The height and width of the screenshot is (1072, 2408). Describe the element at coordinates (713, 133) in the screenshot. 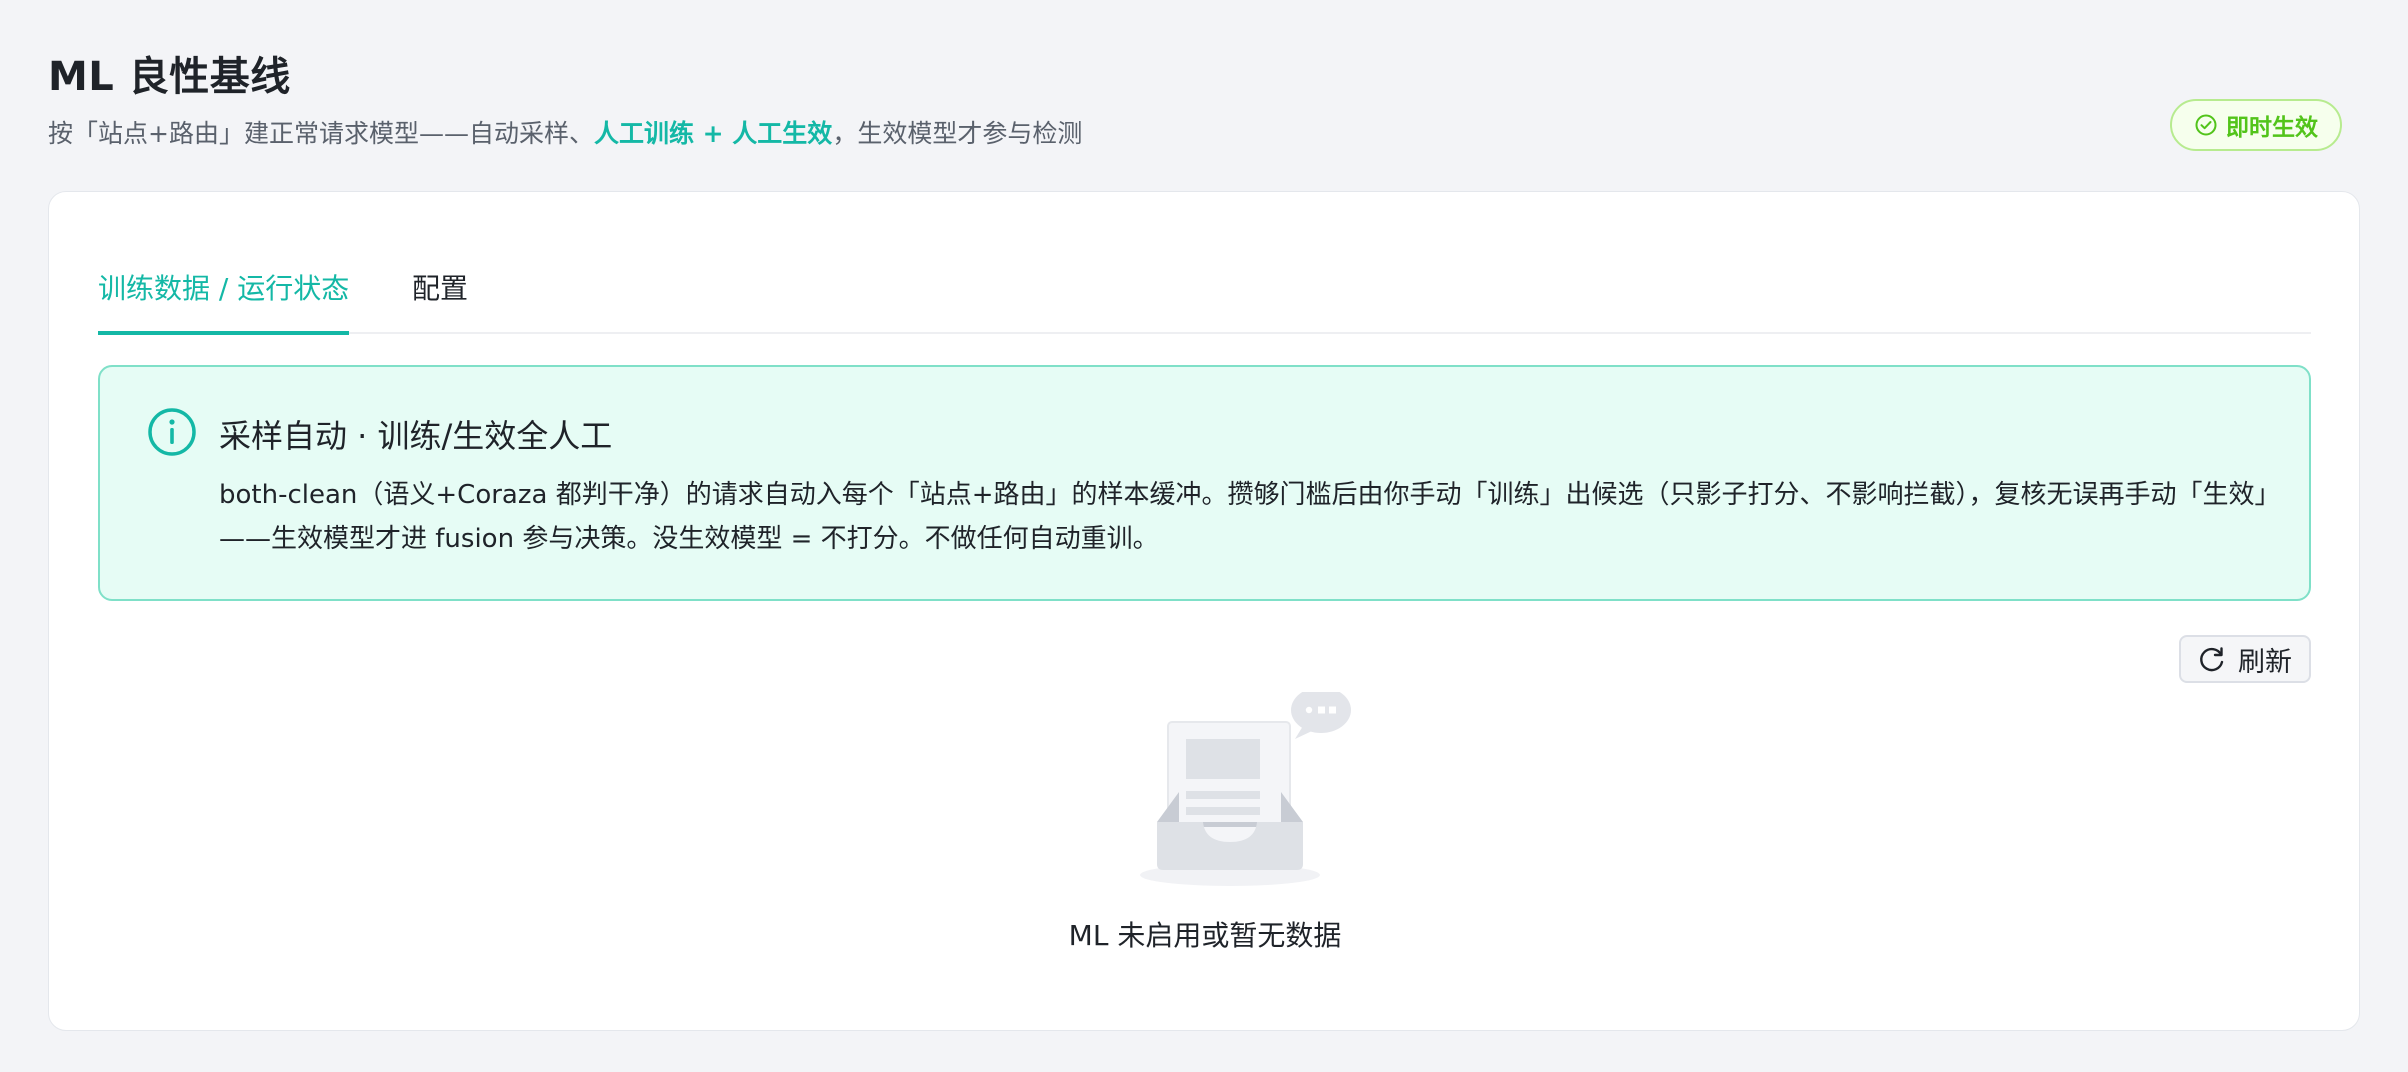

I see `subtitle-highlight: 人工训练 + 人工生效` at that location.